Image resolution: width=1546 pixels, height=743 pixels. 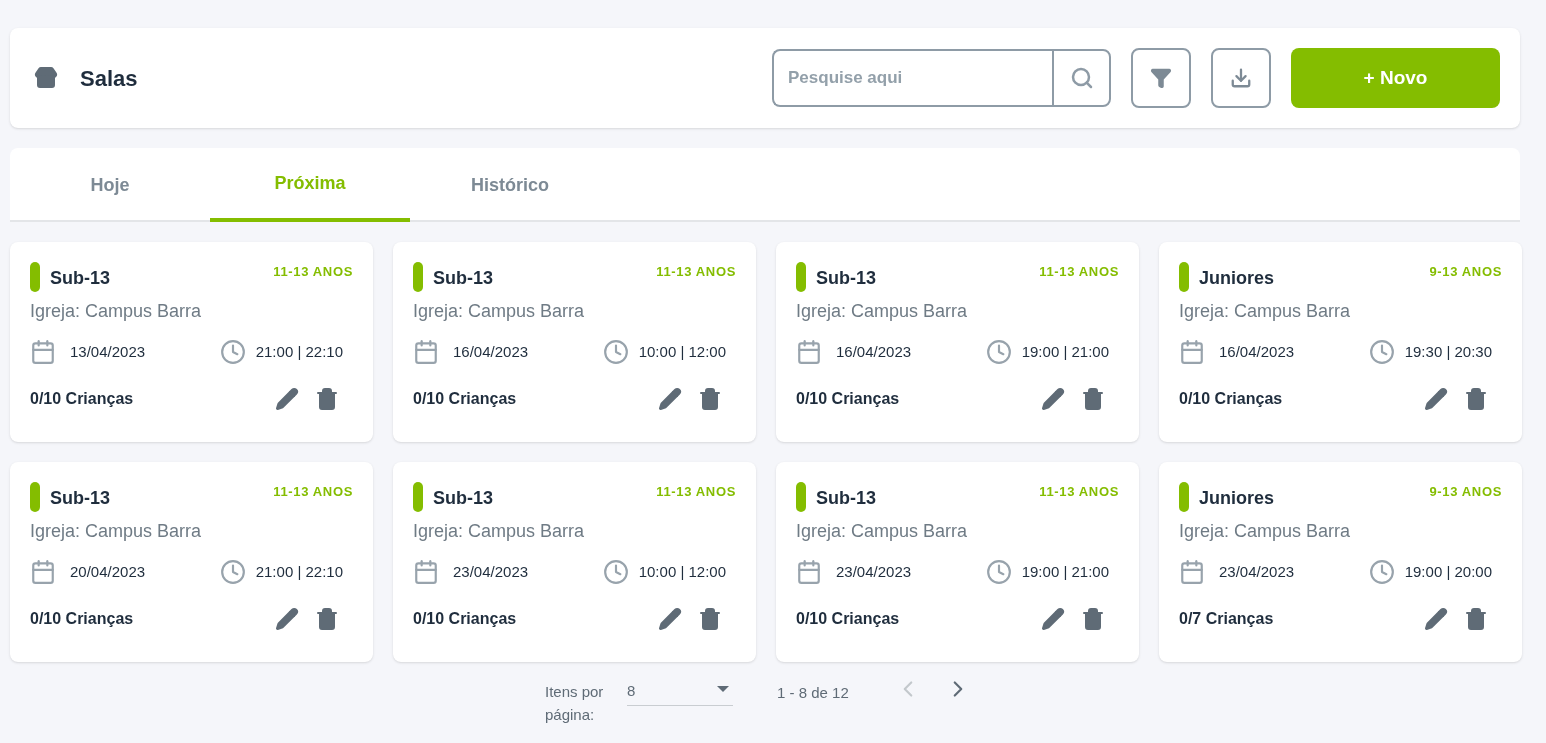 I want to click on filter-button, so click(x=1161, y=78).